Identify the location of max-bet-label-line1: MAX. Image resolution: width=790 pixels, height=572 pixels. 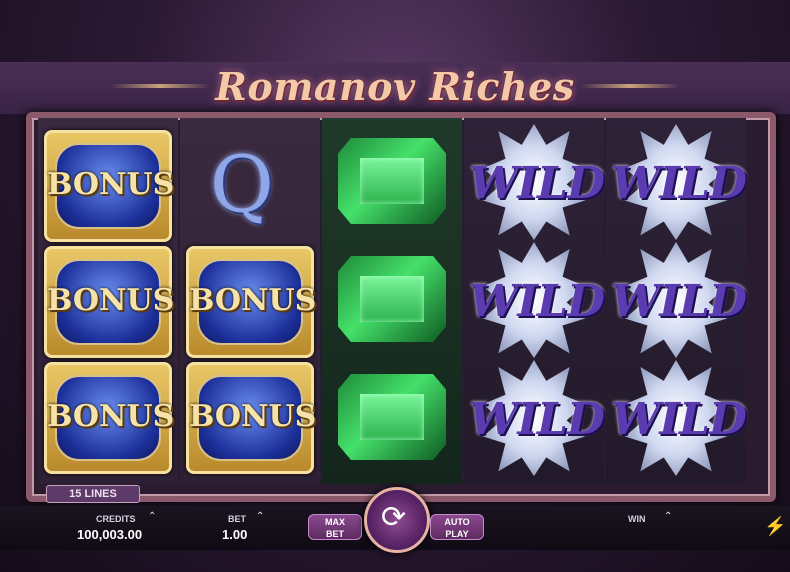
(335, 522).